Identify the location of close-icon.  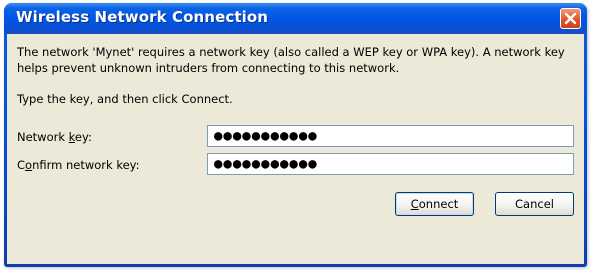
(570, 18).